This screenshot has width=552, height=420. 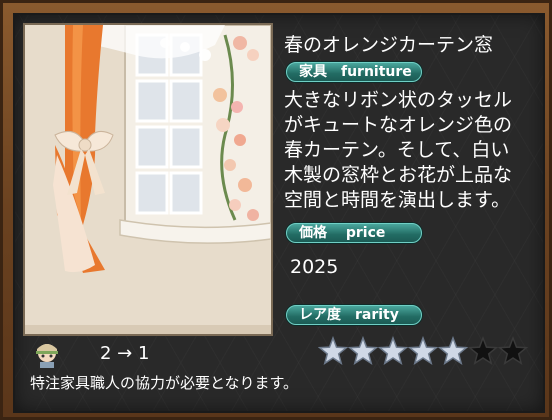 What do you see at coordinates (398, 125) in the screenshot?
I see `description-line: がキュートなオレンジ色の` at bounding box center [398, 125].